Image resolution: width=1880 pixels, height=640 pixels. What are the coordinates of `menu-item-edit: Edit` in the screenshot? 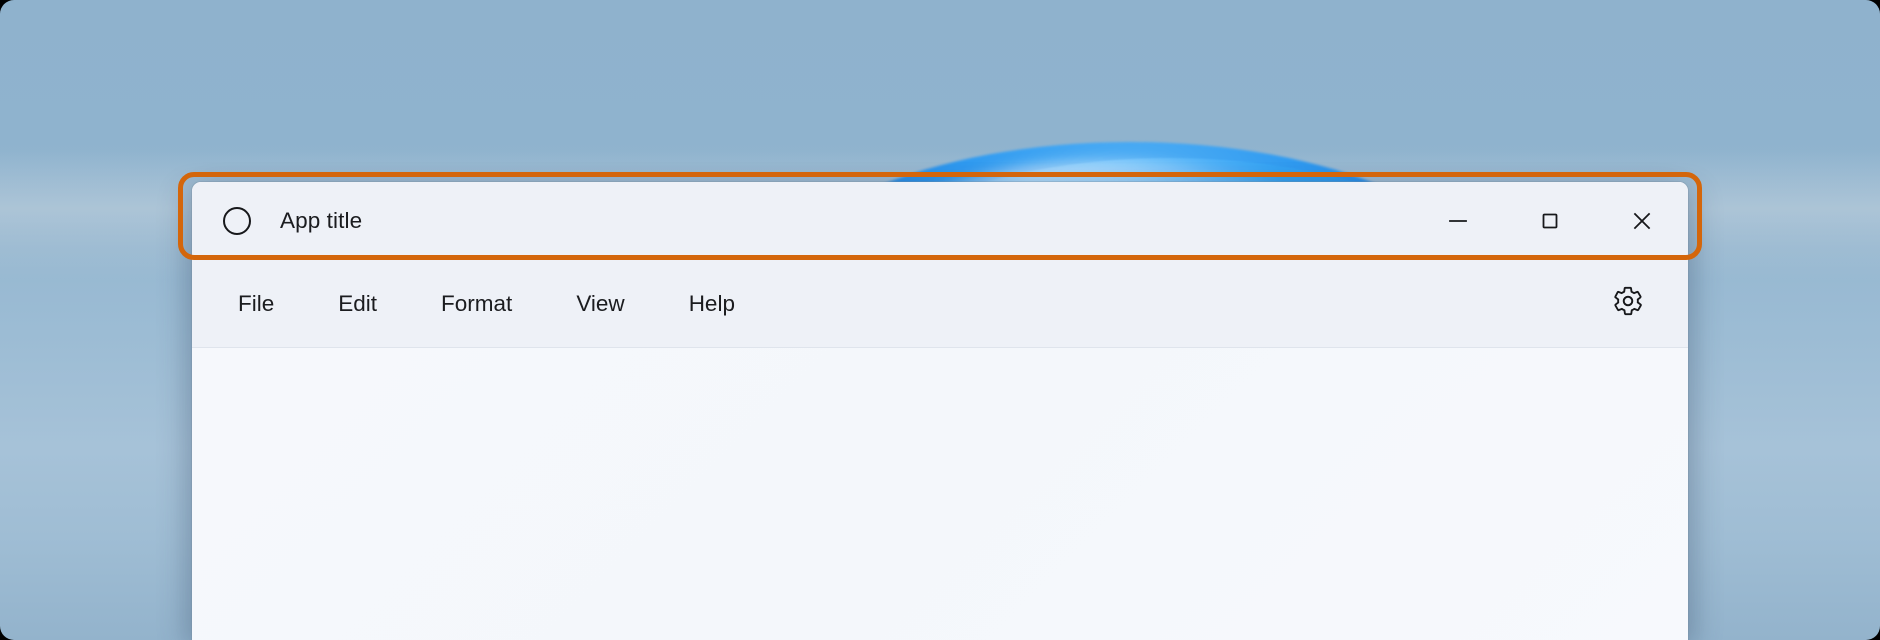 It's located at (357, 304).